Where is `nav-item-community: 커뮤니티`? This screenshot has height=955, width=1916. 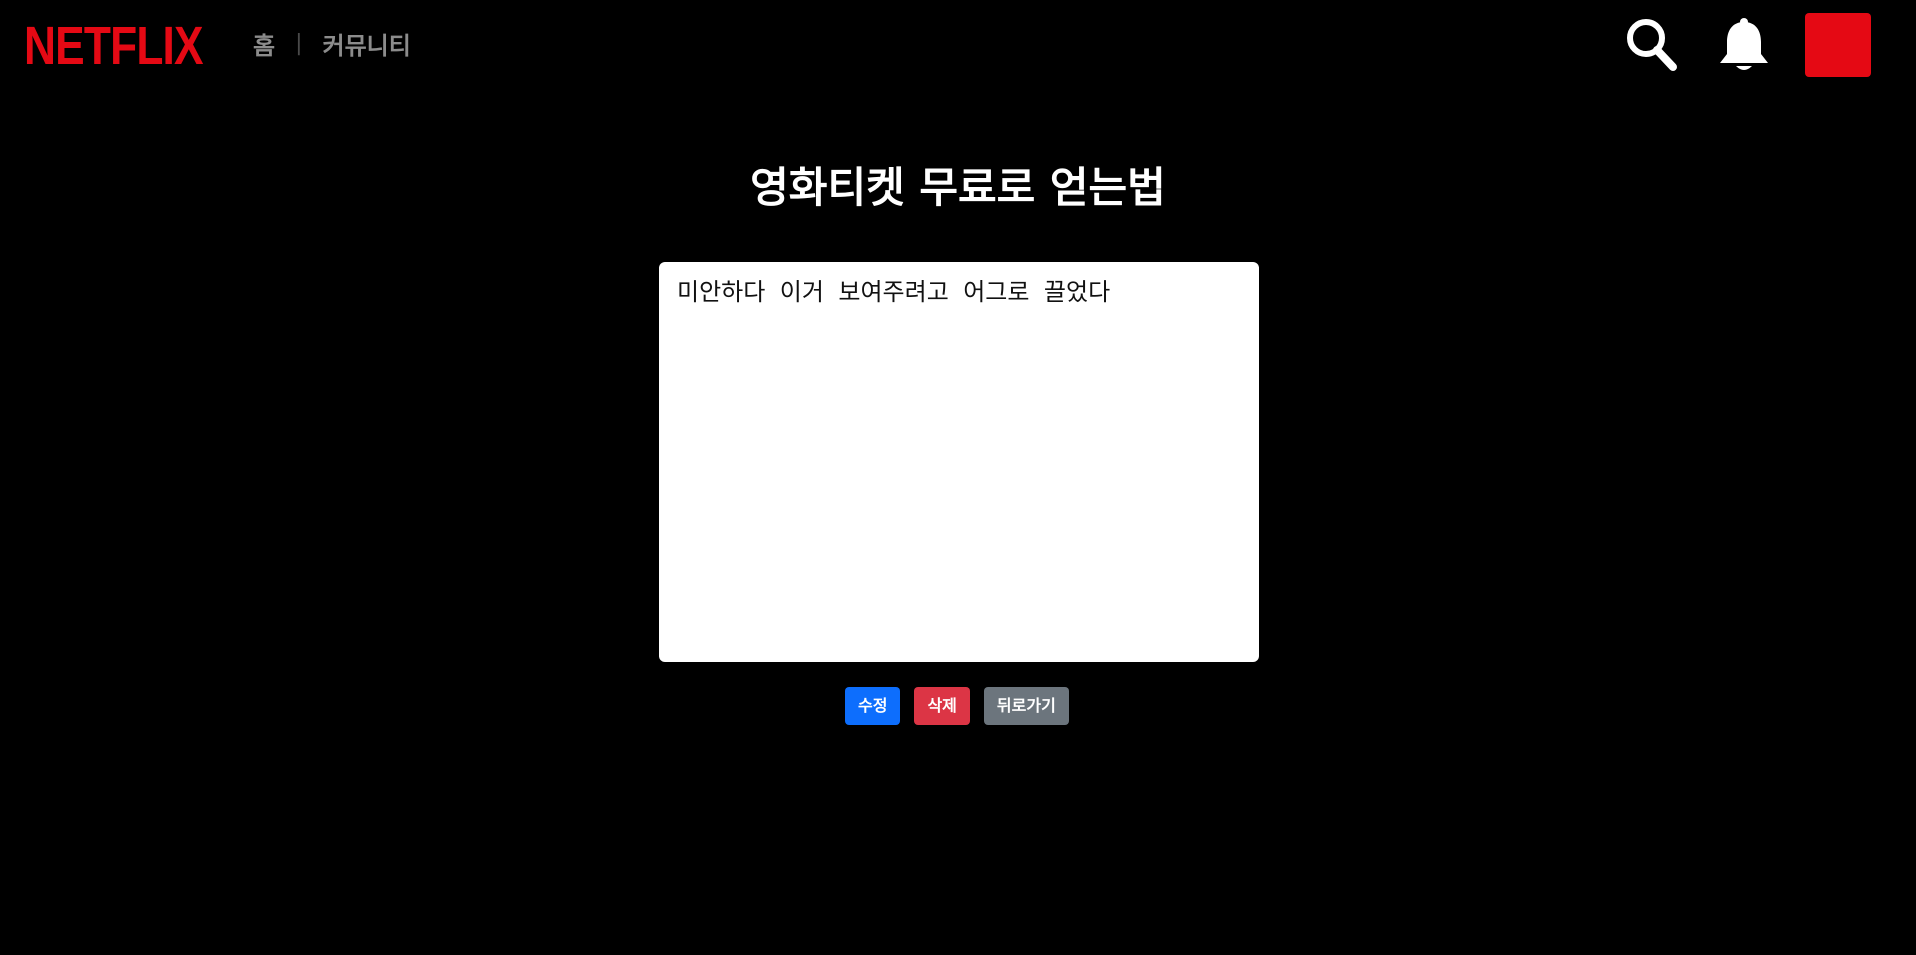
nav-item-community: 커뮤니티 is located at coordinates (367, 43).